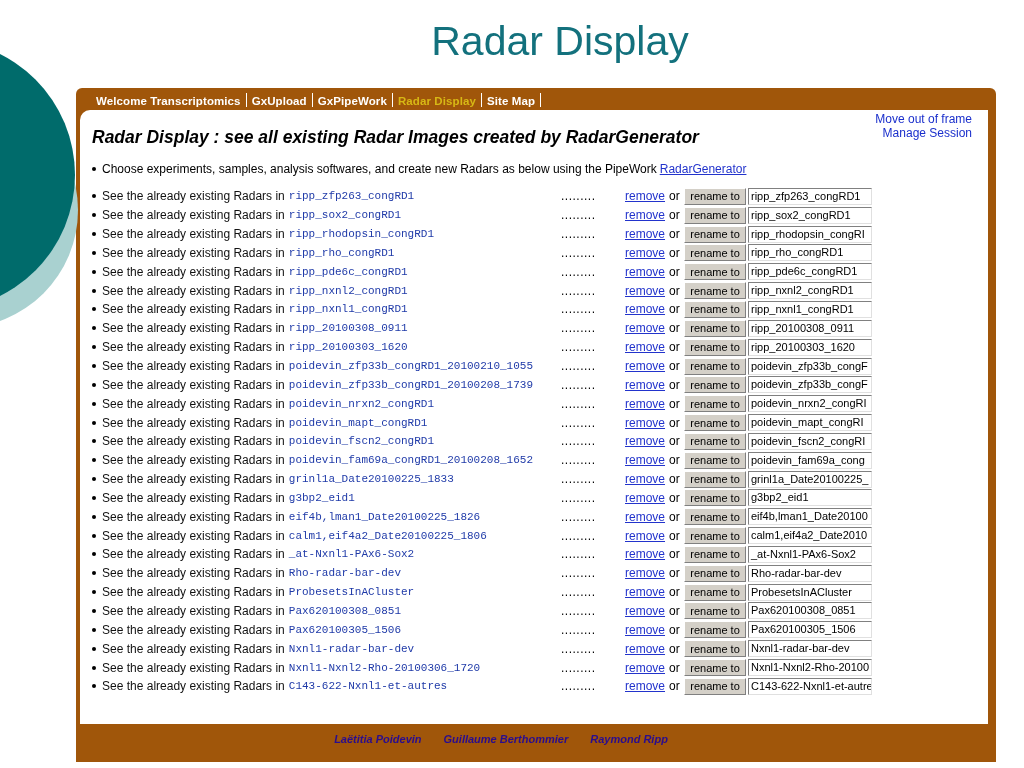  What do you see at coordinates (351, 592) in the screenshot?
I see `radar-link: ProbesetsInACluster` at bounding box center [351, 592].